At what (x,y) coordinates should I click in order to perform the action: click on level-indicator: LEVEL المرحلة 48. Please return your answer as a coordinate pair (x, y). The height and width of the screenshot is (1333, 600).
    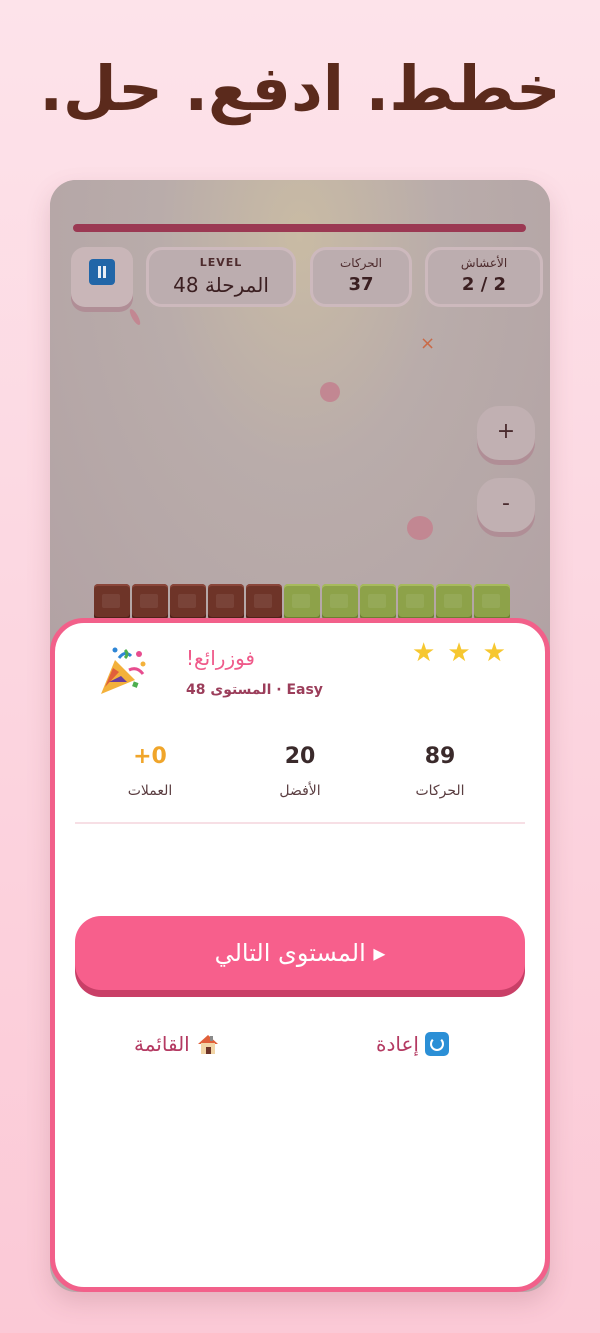
    Looking at the image, I should click on (221, 277).